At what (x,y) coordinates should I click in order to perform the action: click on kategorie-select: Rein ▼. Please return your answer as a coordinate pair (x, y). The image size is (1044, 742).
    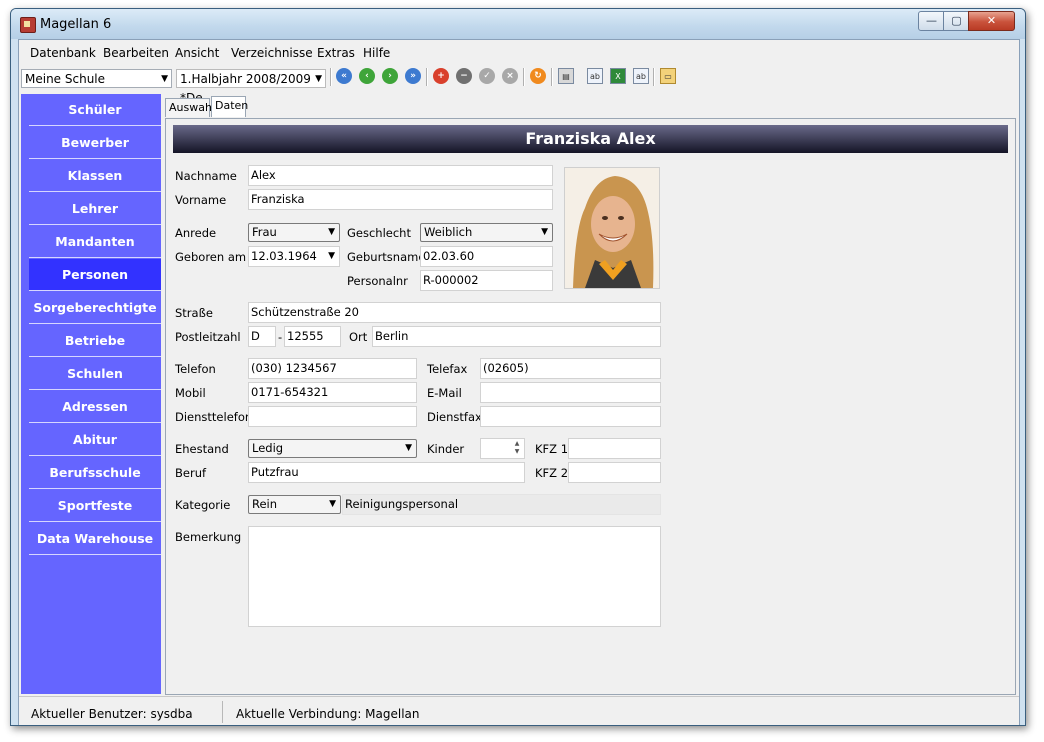
    Looking at the image, I should click on (294, 504).